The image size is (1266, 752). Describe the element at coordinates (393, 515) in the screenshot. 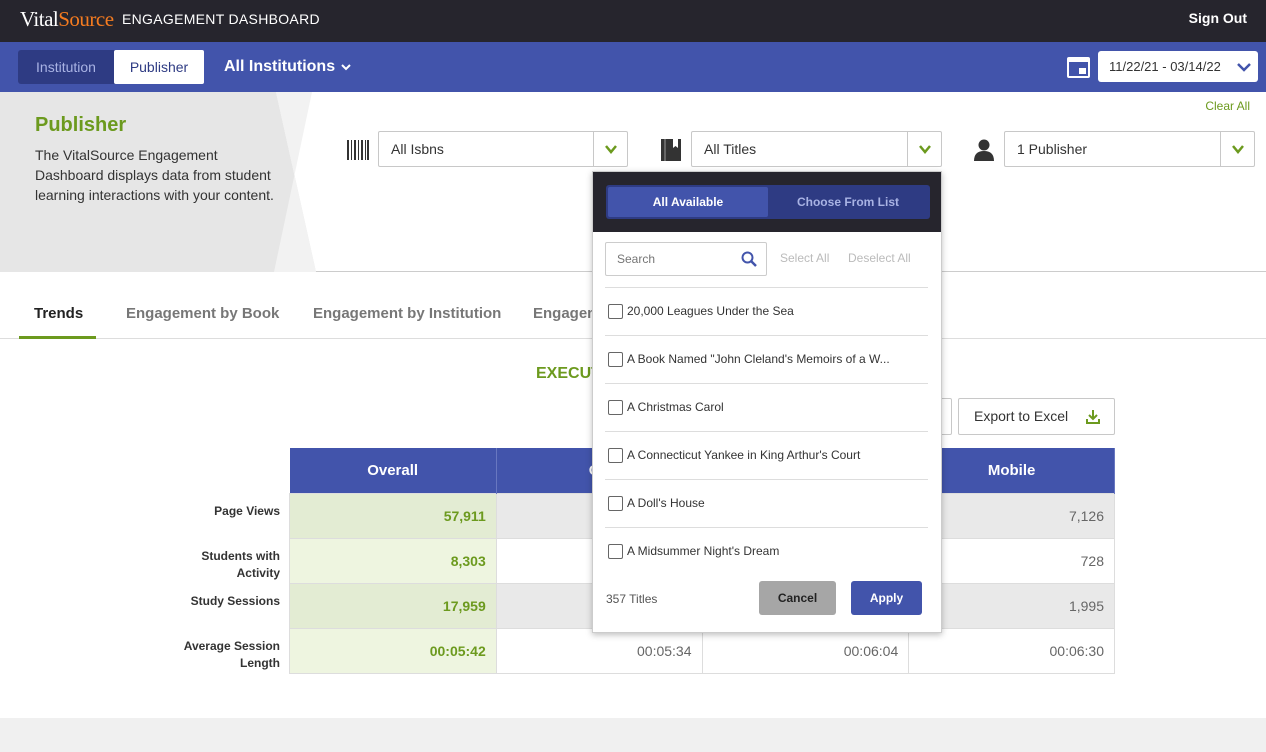

I see `cell-overall: 57,911` at that location.